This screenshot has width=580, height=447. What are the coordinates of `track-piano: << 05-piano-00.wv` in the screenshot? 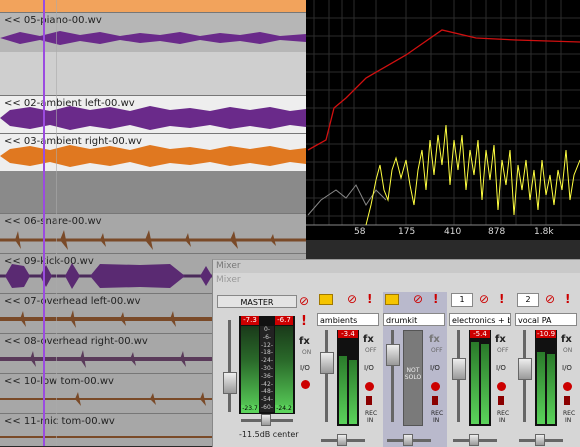 It's located at (153, 32).